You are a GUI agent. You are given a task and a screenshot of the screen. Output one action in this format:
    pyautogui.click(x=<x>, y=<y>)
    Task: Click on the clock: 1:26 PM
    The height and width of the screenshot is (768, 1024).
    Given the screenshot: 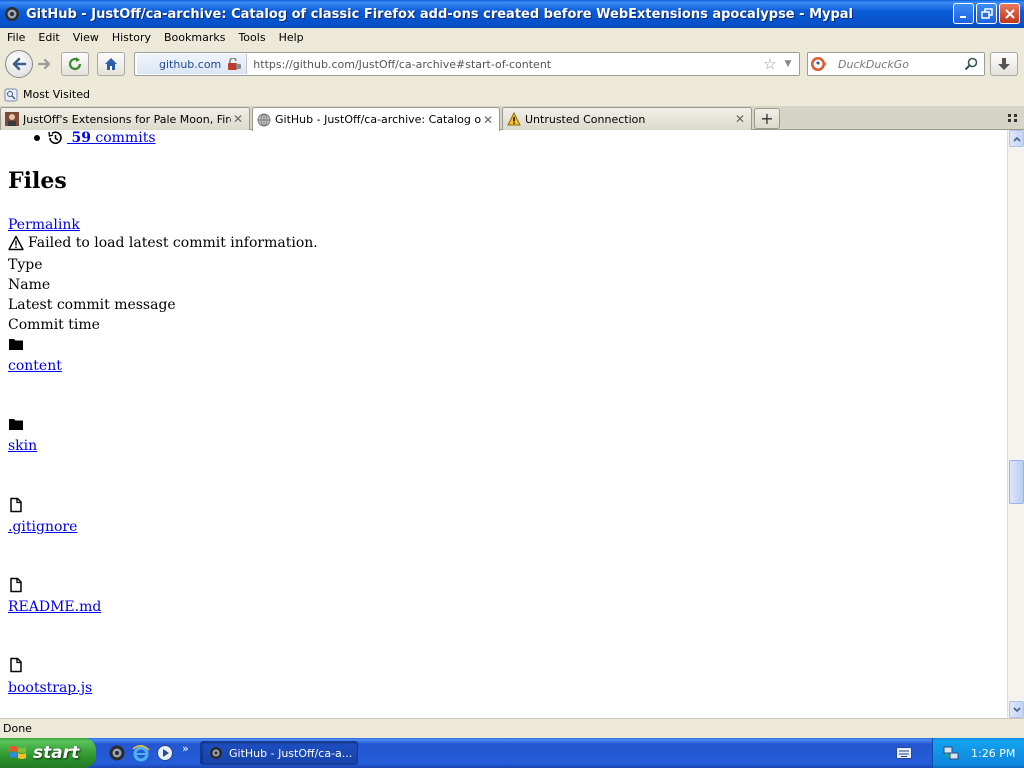 What is the action you would take?
    pyautogui.click(x=993, y=753)
    